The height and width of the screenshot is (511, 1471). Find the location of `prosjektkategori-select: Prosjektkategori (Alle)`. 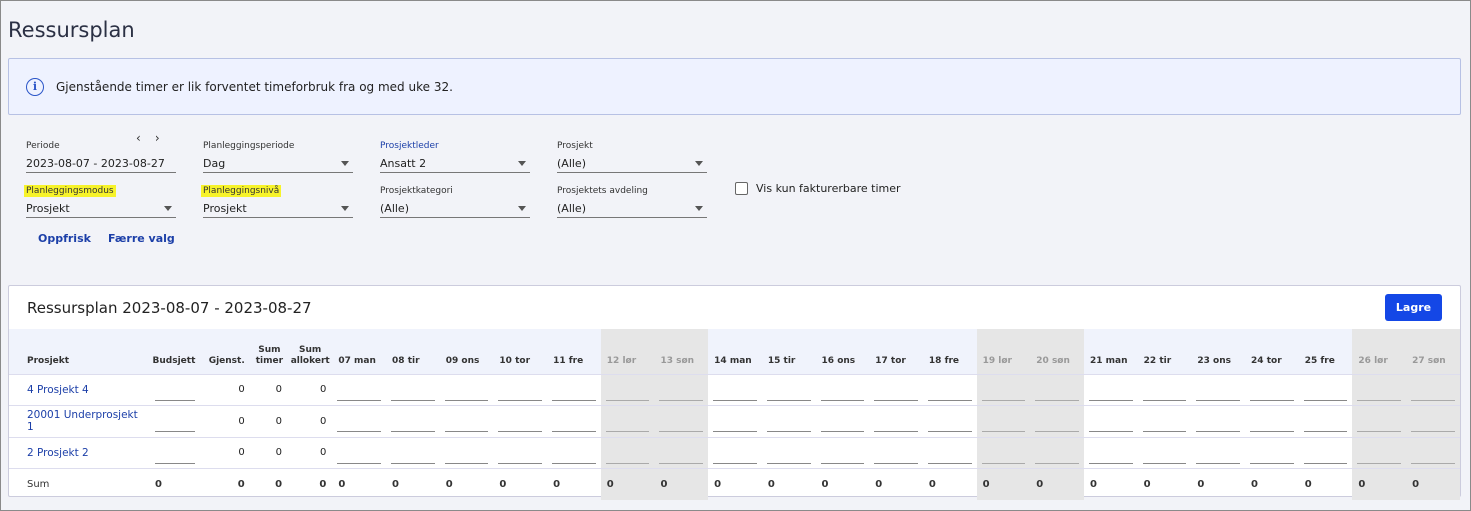

prosjektkategori-select: Prosjektkategori (Alle) is located at coordinates (455, 198).